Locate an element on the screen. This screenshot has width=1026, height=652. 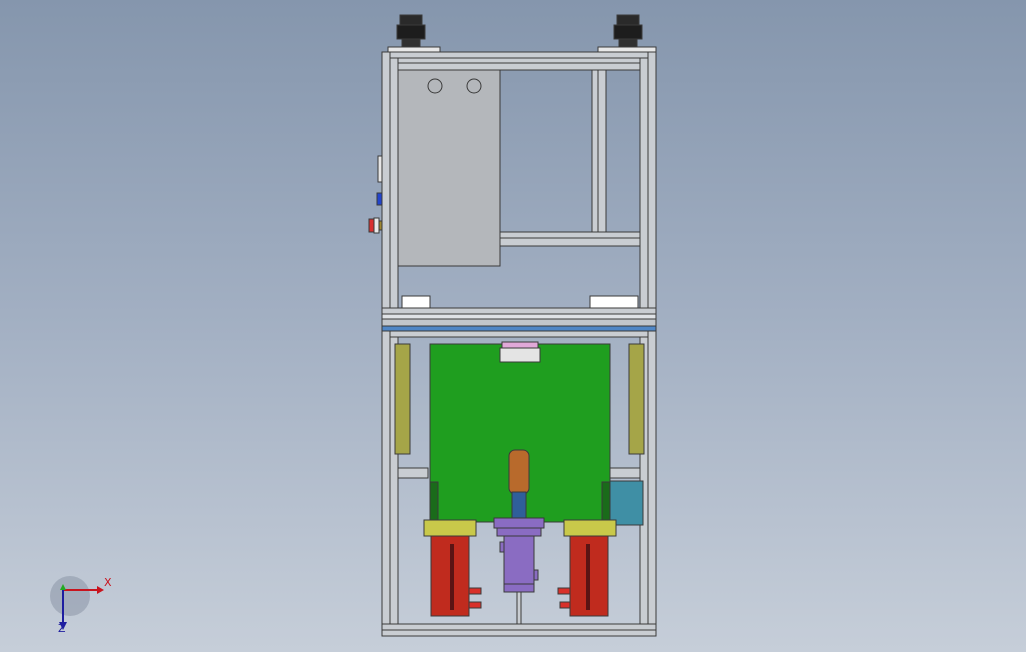
coupling is located at coordinates (519, 505).